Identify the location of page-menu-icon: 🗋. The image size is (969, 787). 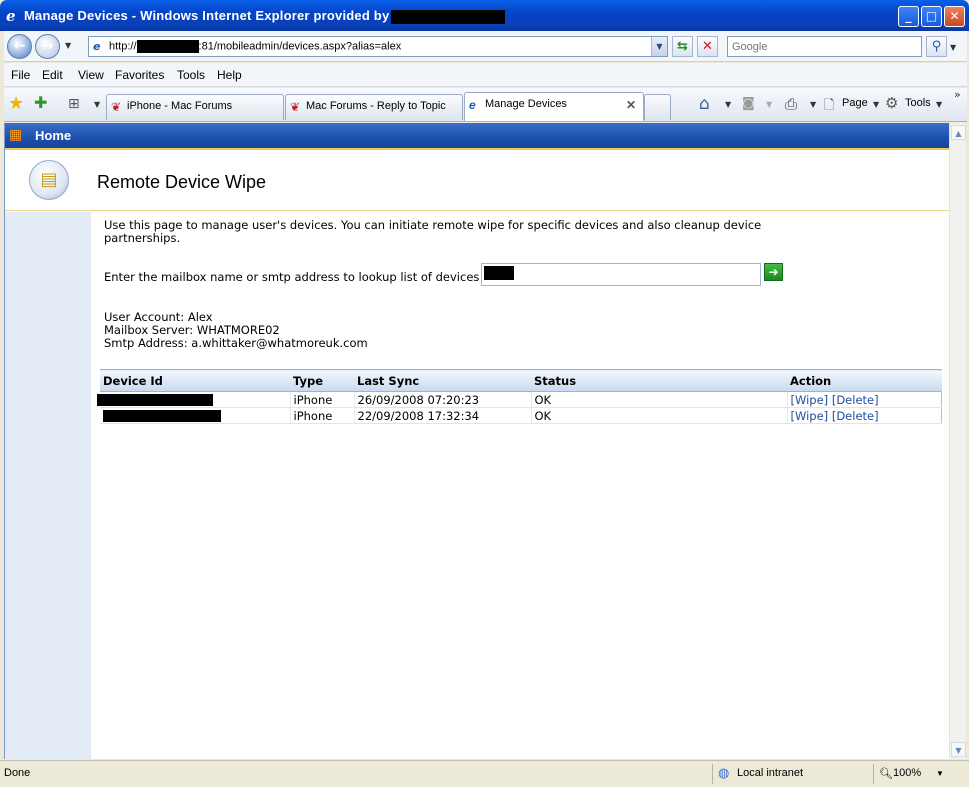
(829, 105).